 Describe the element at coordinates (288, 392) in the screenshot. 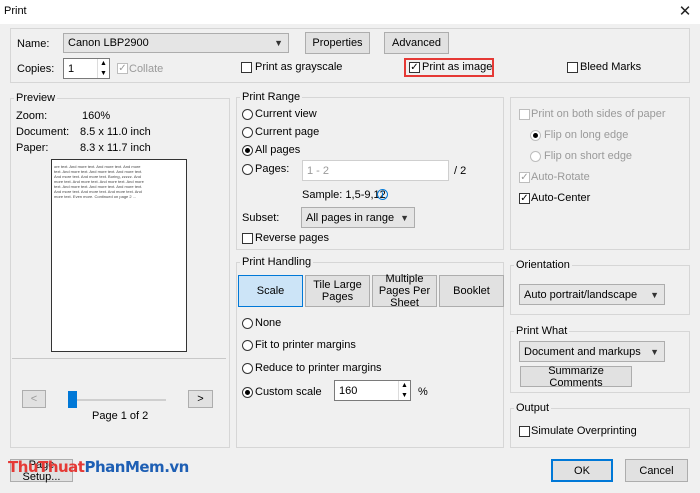

I see `custom-scale-label: Custom scale` at that location.